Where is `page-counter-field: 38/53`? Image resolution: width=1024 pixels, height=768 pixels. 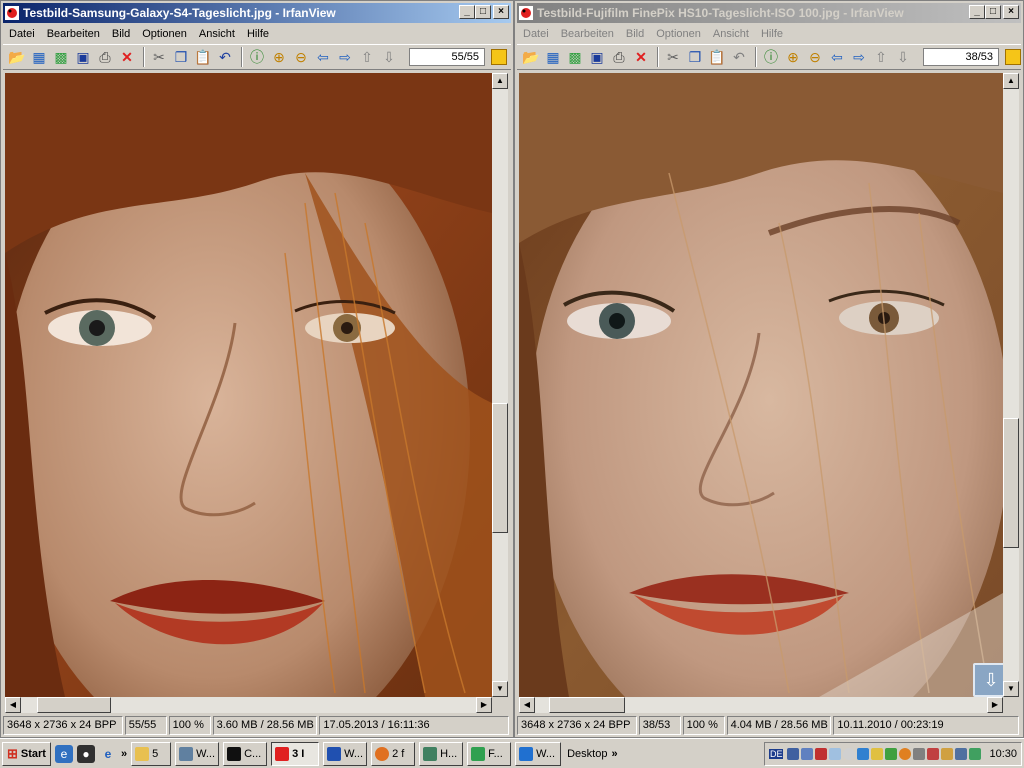
page-counter-field: 38/53 is located at coordinates (961, 57).